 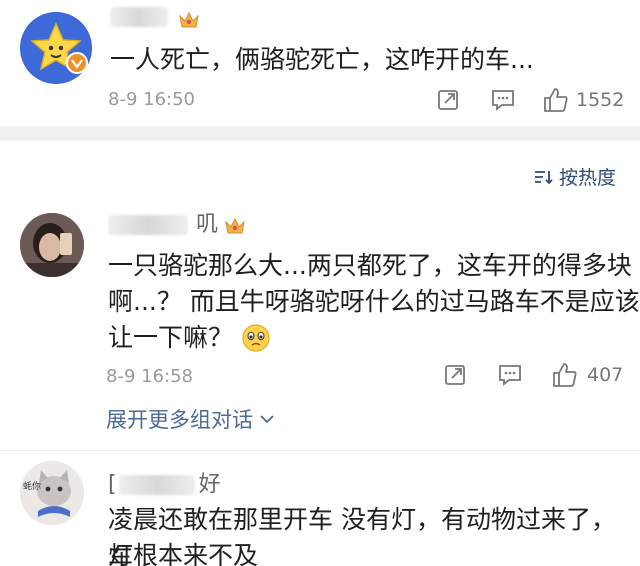 I want to click on comment-button, so click(x=503, y=100).